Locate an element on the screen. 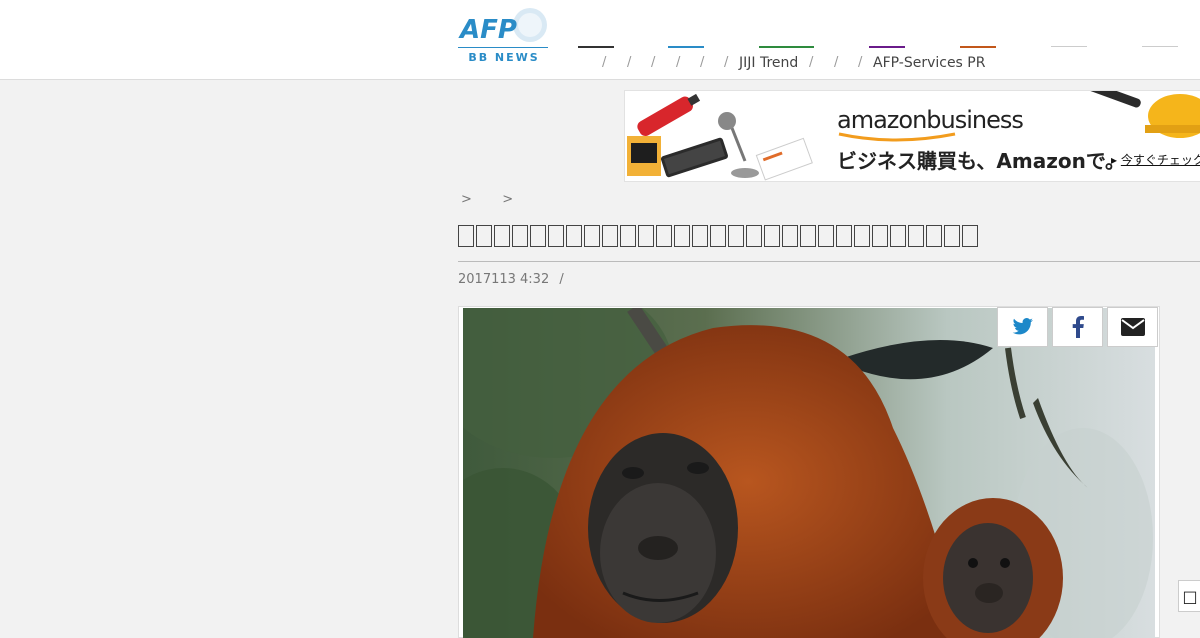  ad-cta: ▸ 今すぐチェック is located at coordinates (1155, 159).